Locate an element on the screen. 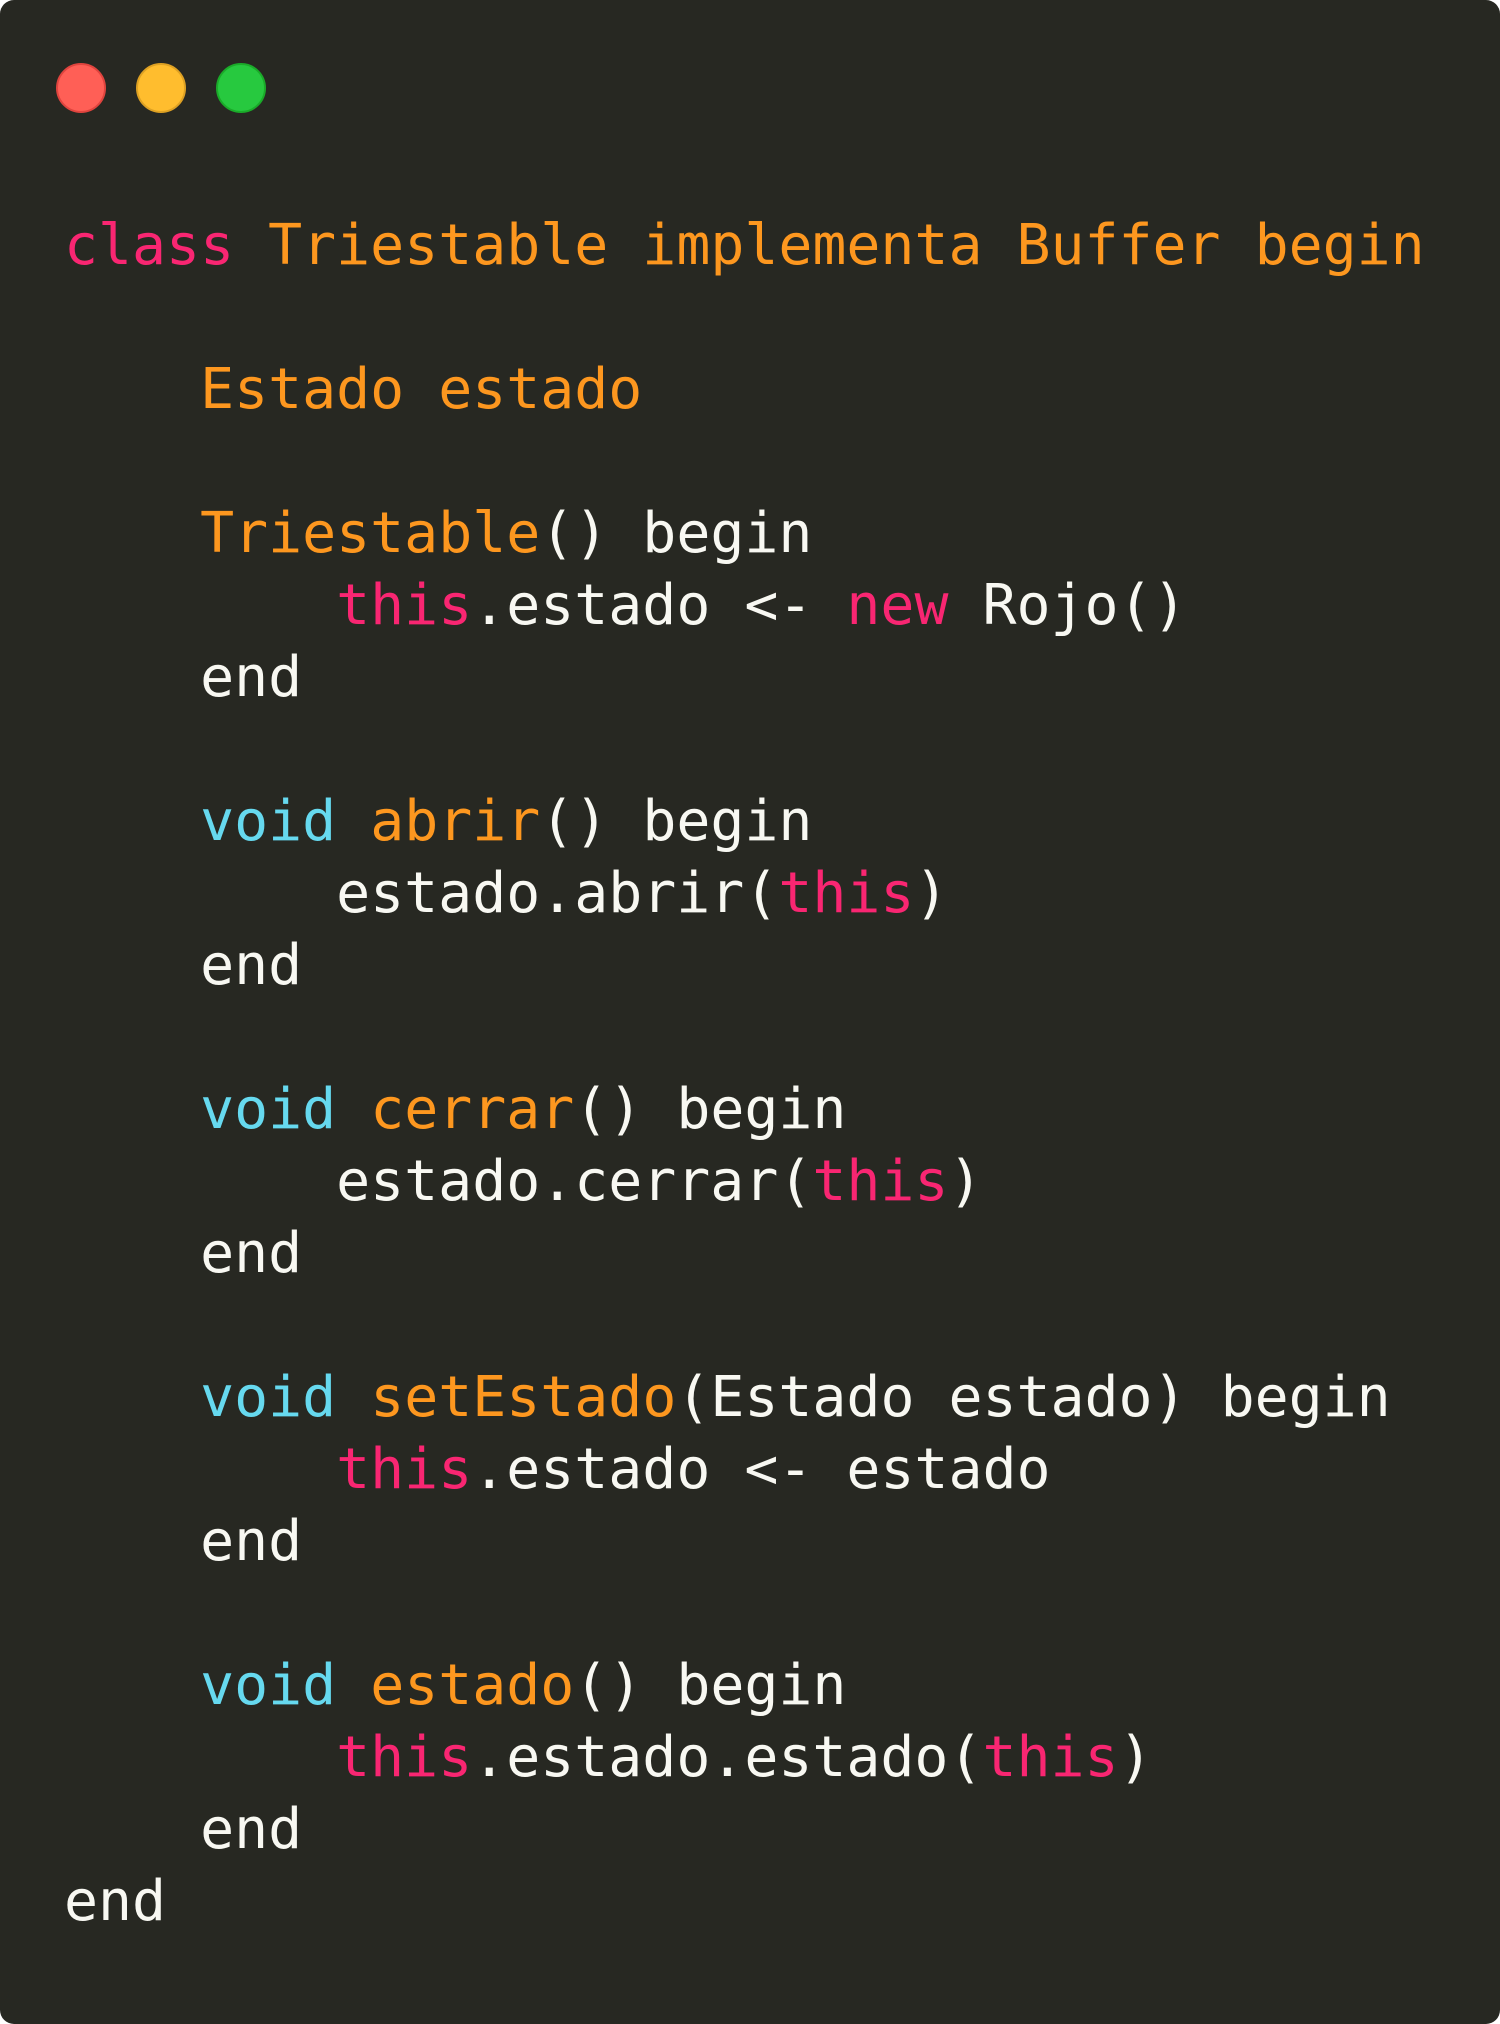  window-controls is located at coordinates (161, 88).